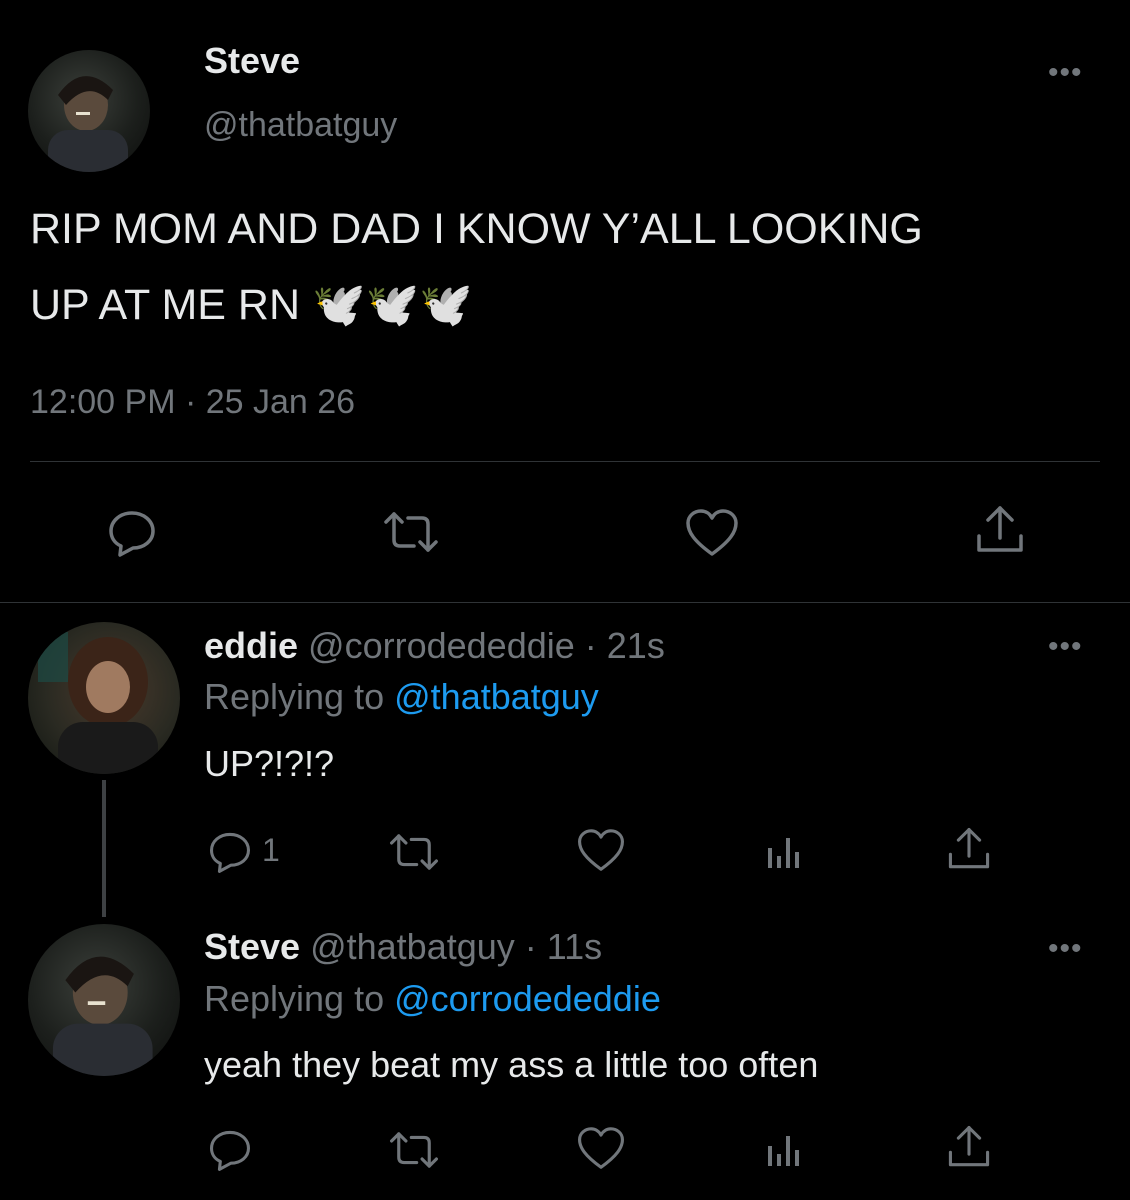  What do you see at coordinates (252, 946) in the screenshot?
I see `reply2-display-name: Steve` at bounding box center [252, 946].